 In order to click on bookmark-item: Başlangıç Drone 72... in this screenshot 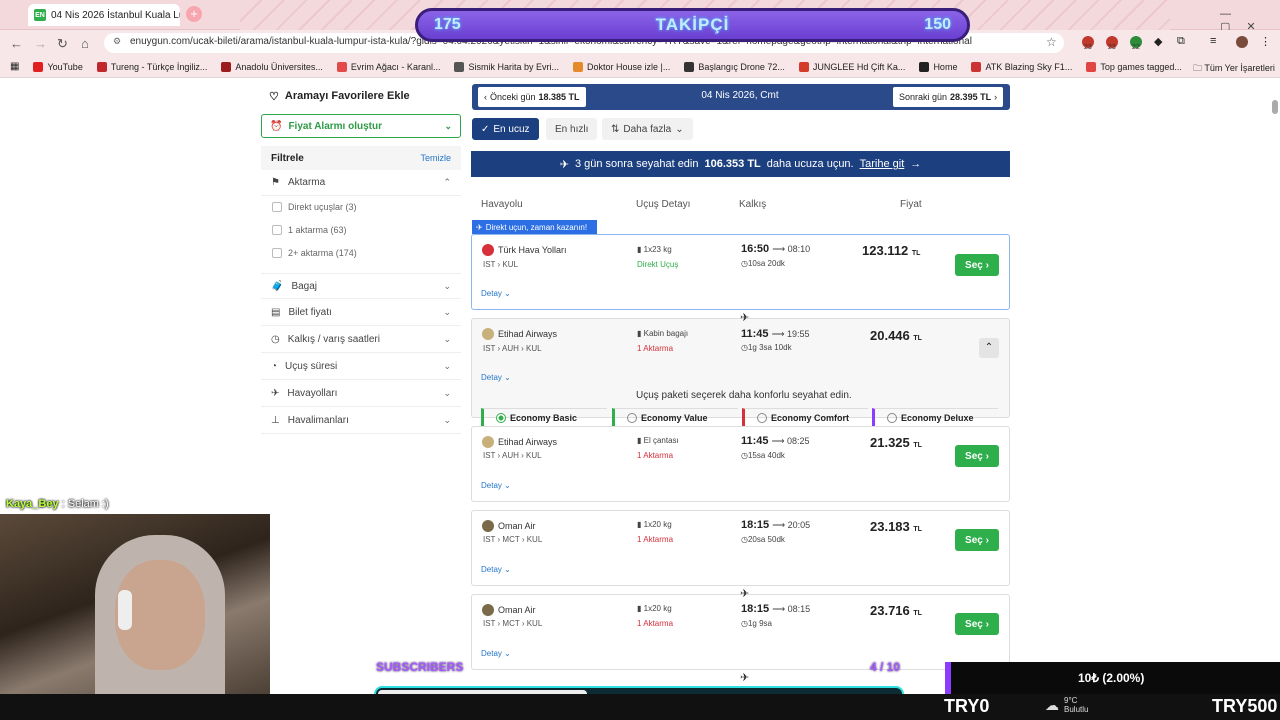, I will do `click(734, 66)`.